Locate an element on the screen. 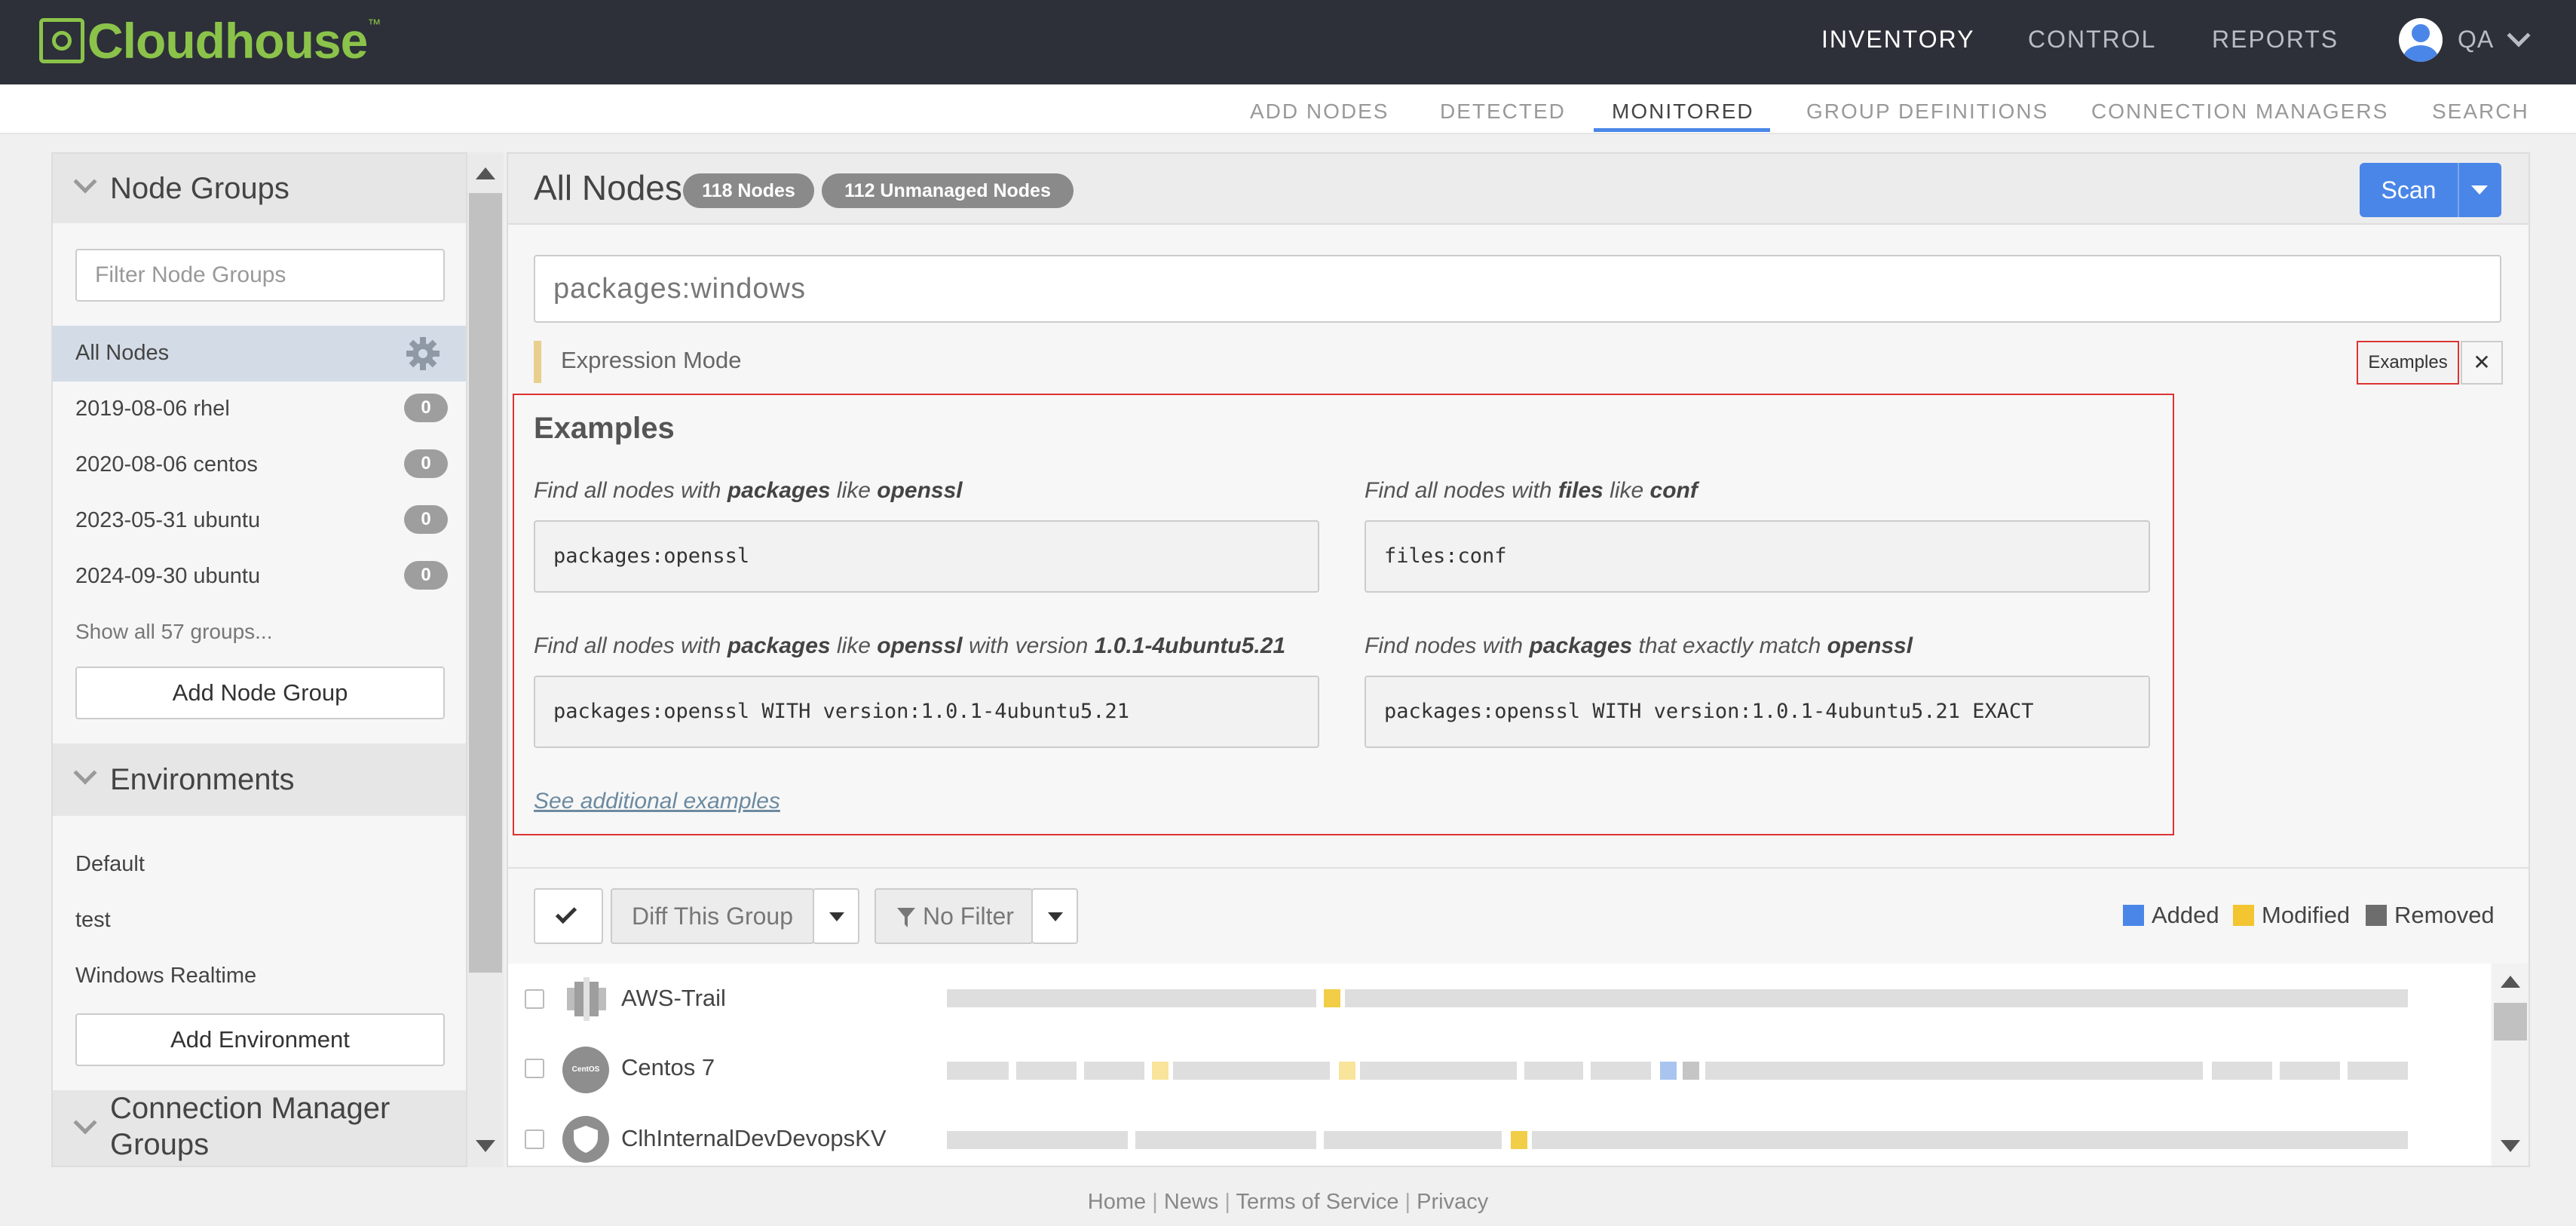 This screenshot has height=1226, width=2576. environments-header: Environments is located at coordinates (259, 779).